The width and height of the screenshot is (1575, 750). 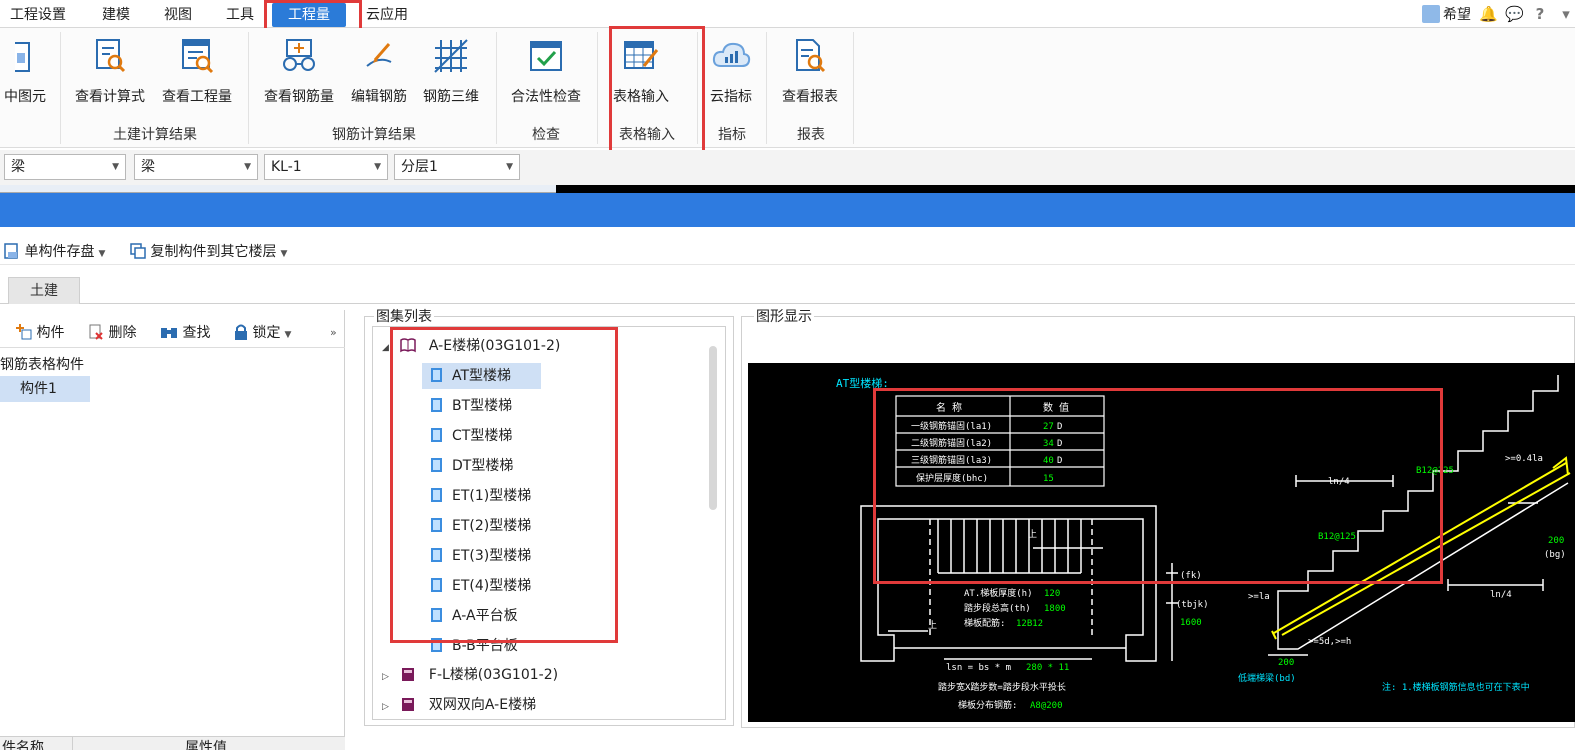 I want to click on fk-label: (fk), so click(x=1191, y=576).